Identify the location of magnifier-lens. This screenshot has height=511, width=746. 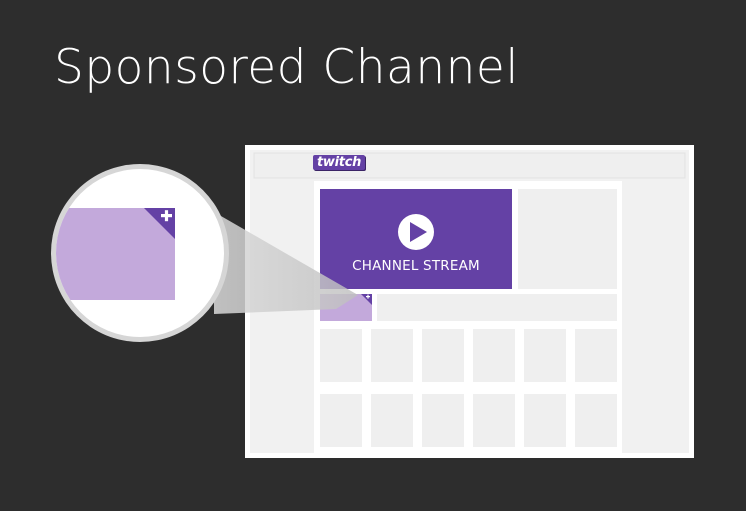
(140, 253).